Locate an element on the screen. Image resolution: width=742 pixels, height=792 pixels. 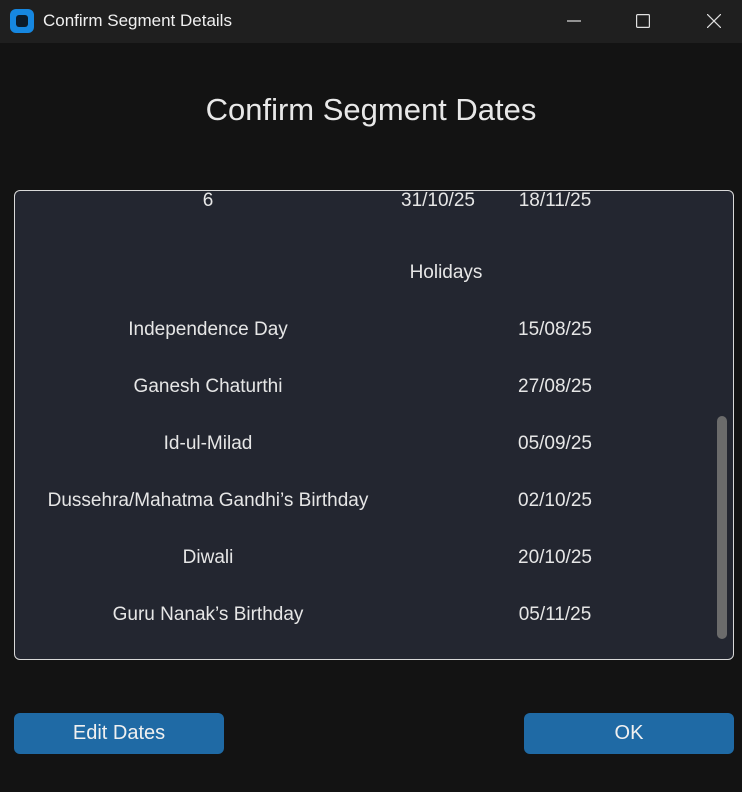
holiday-date: 05/11/25 is located at coordinates (555, 614).